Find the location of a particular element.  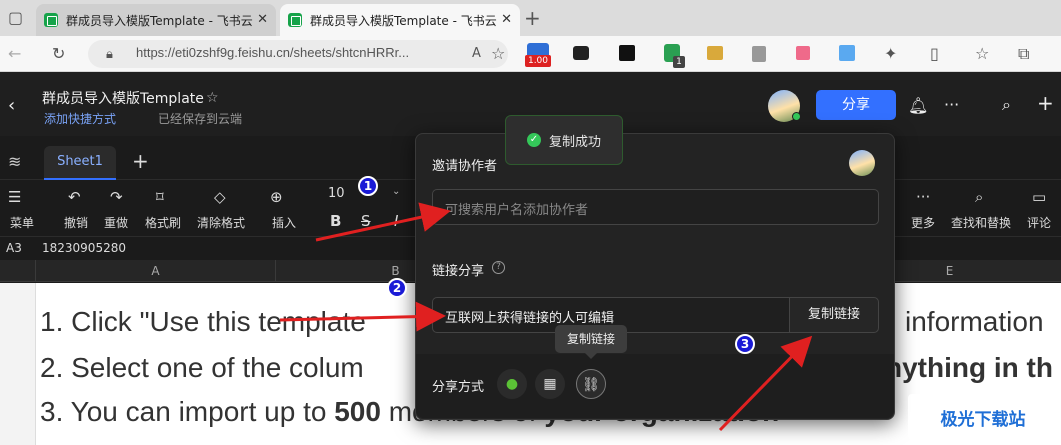

arrow-to-copy is located at coordinates (765, 383).